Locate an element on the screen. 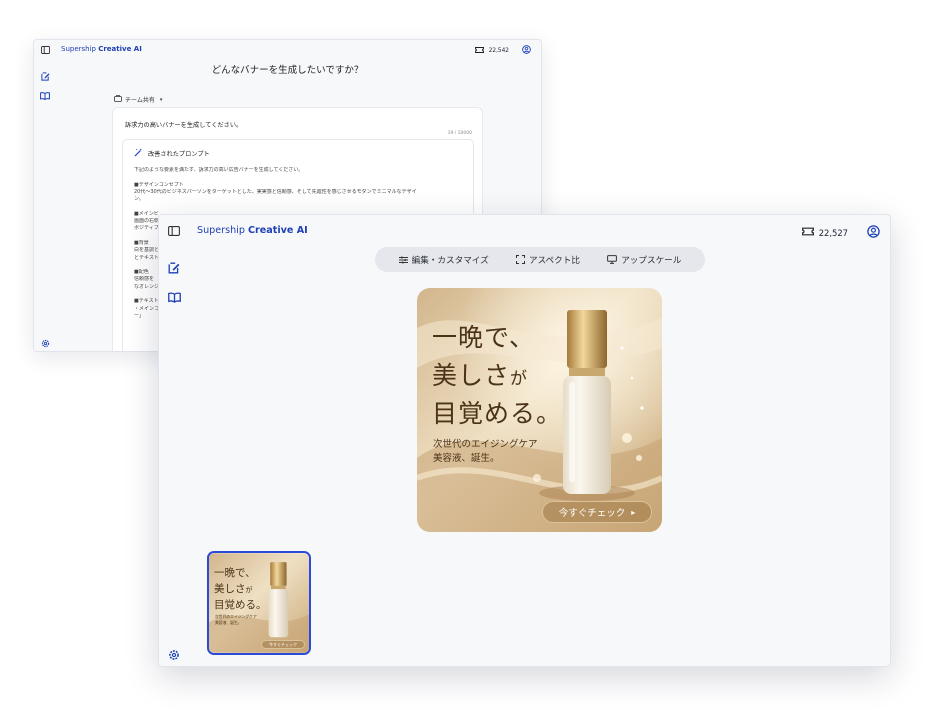  page-title: どんなバナーを生成したいですか？ is located at coordinates (287, 70).